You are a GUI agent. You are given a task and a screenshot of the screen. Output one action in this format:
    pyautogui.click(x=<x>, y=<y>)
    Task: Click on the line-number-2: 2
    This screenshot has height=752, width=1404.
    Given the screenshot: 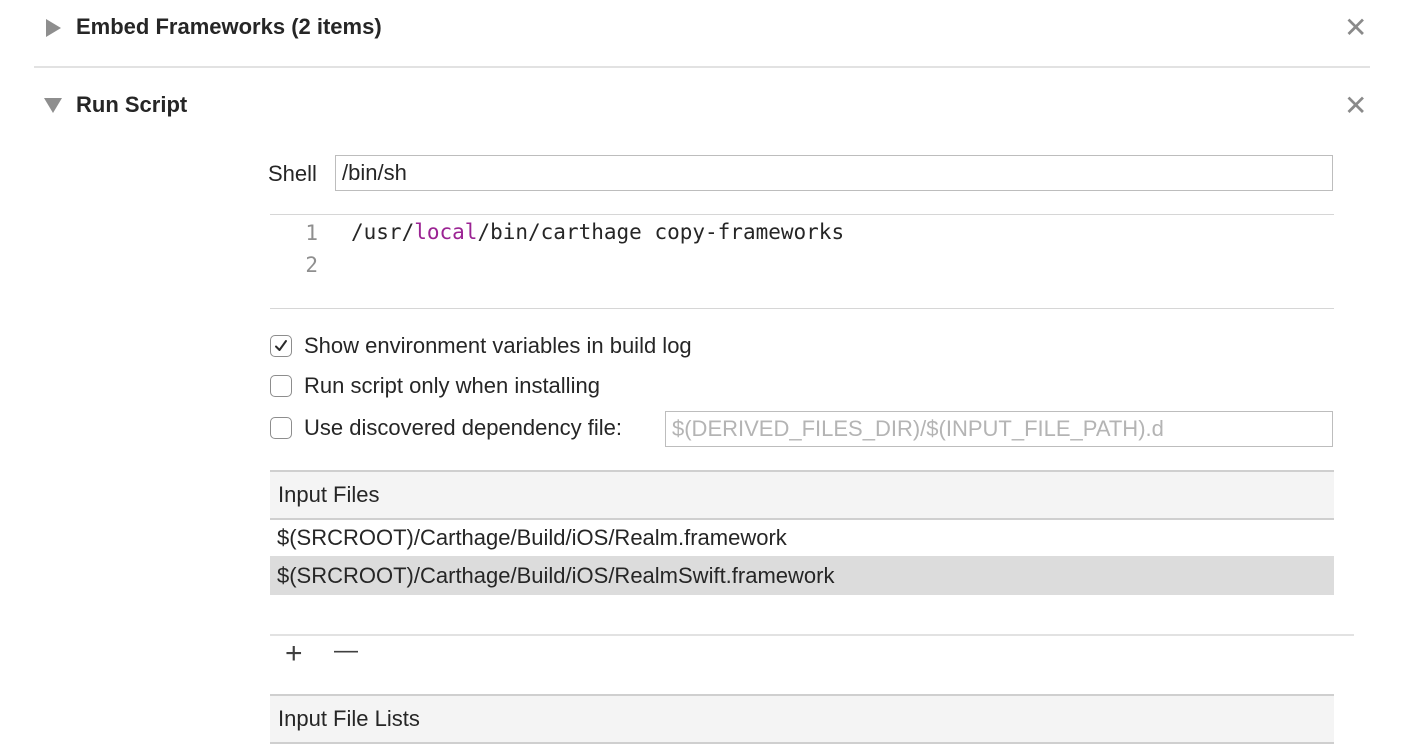 What is the action you would take?
    pyautogui.click(x=311, y=265)
    